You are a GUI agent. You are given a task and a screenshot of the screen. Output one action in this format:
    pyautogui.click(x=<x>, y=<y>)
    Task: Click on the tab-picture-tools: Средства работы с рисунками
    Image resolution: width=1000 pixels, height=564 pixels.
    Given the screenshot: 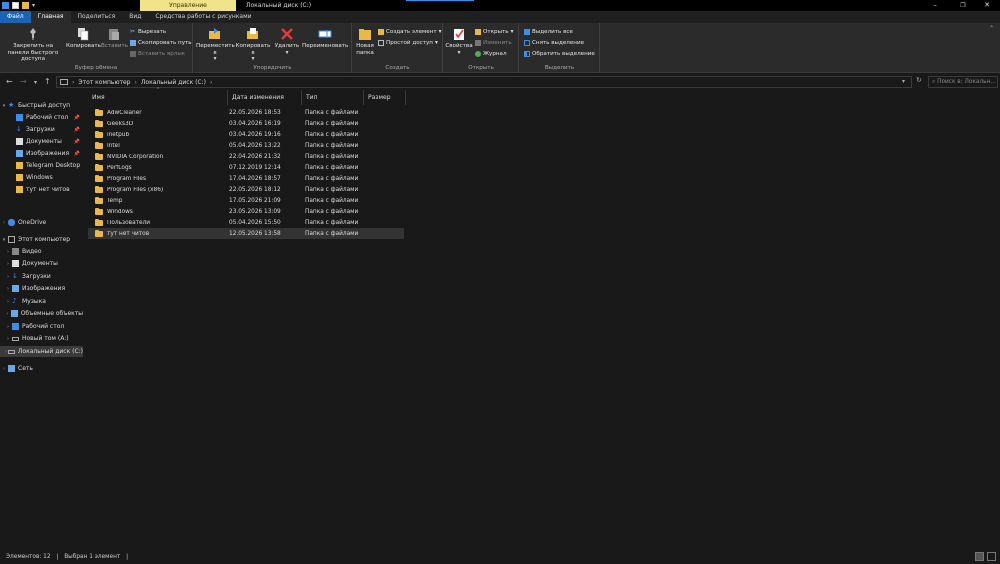 What is the action you would take?
    pyautogui.click(x=203, y=17)
    